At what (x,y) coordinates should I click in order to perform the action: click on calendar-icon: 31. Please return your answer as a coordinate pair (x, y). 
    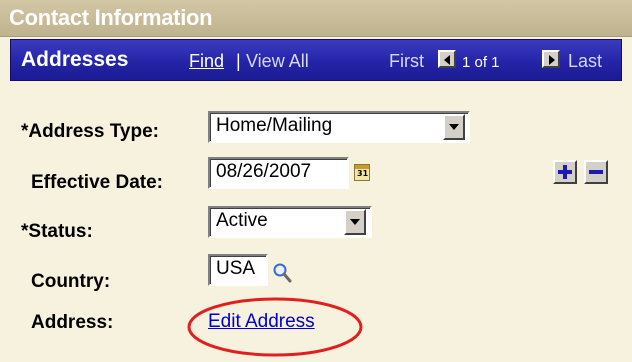
    Looking at the image, I should click on (362, 172).